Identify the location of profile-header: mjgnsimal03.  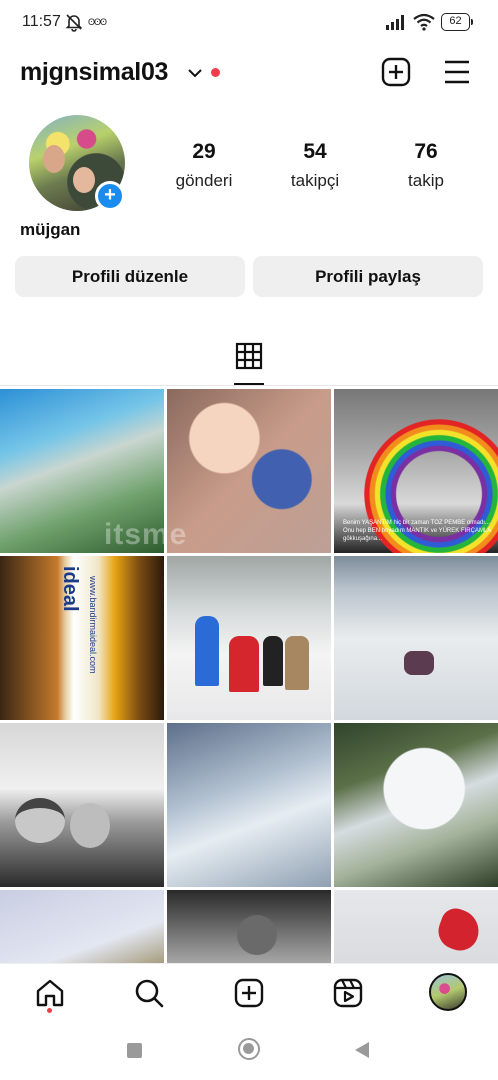
(249, 73).